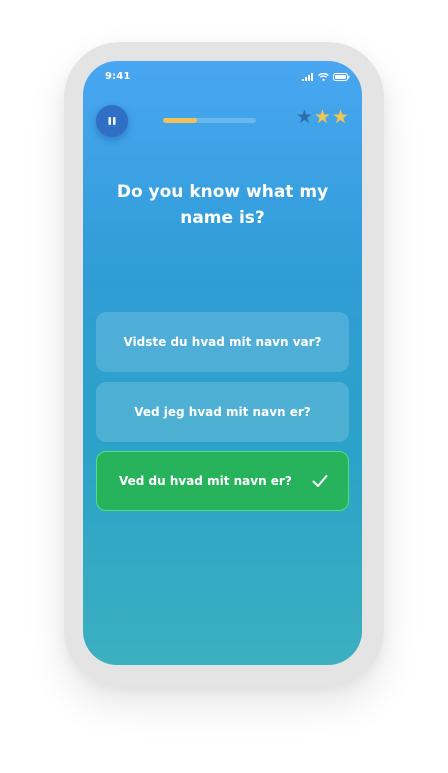  What do you see at coordinates (222, 205) in the screenshot?
I see `question-text: Do you know what my name is?` at bounding box center [222, 205].